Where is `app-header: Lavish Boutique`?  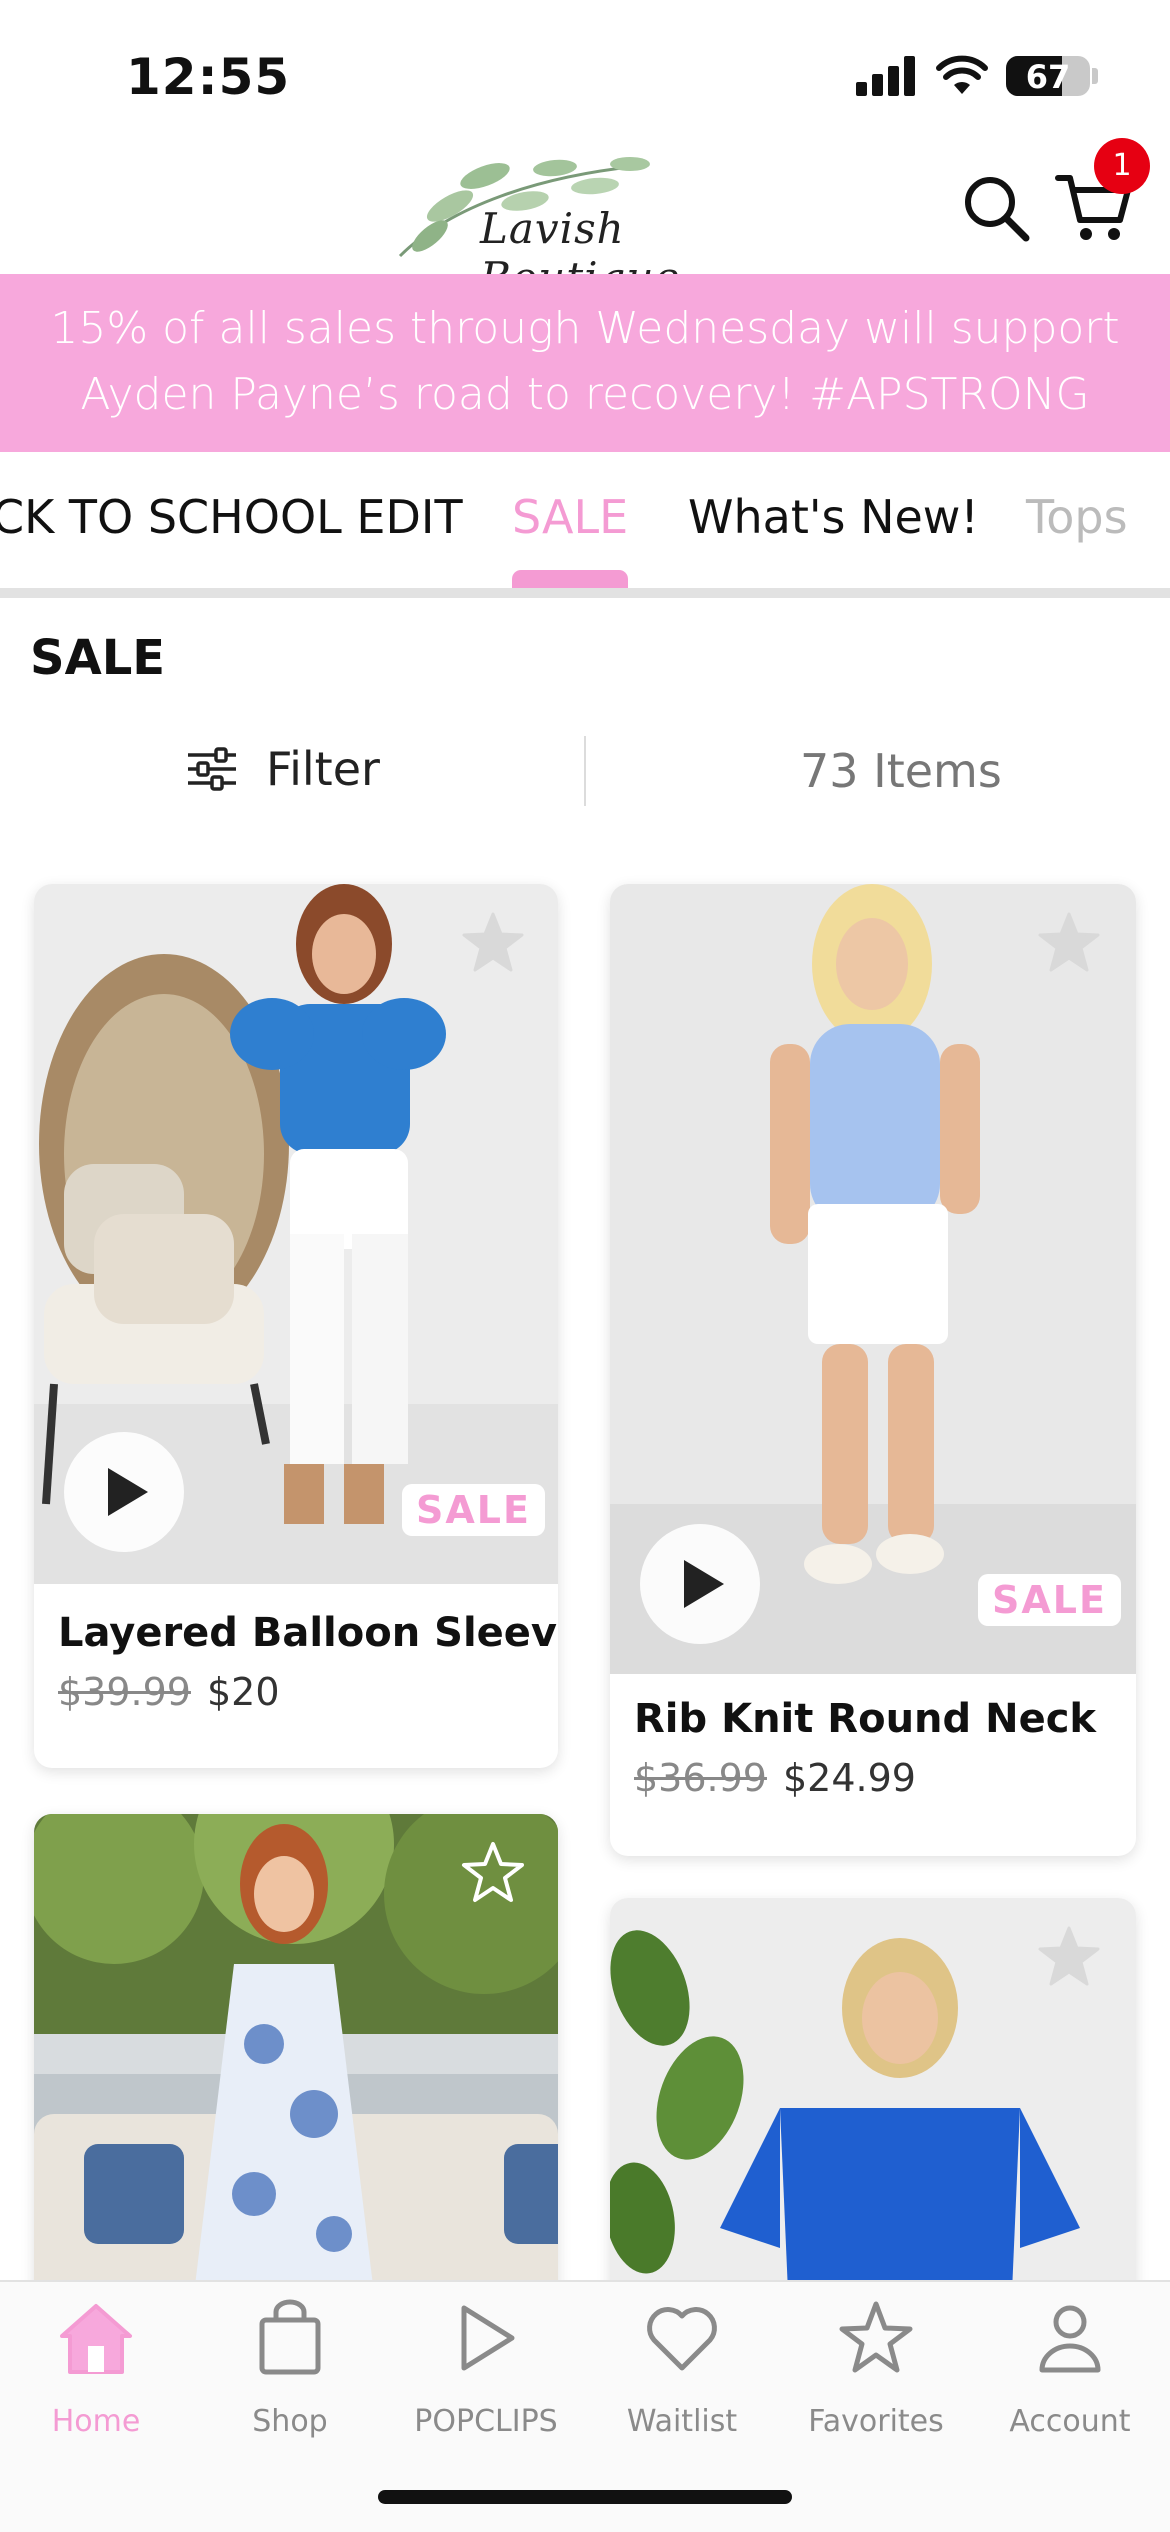 app-header: Lavish Boutique is located at coordinates (585, 221).